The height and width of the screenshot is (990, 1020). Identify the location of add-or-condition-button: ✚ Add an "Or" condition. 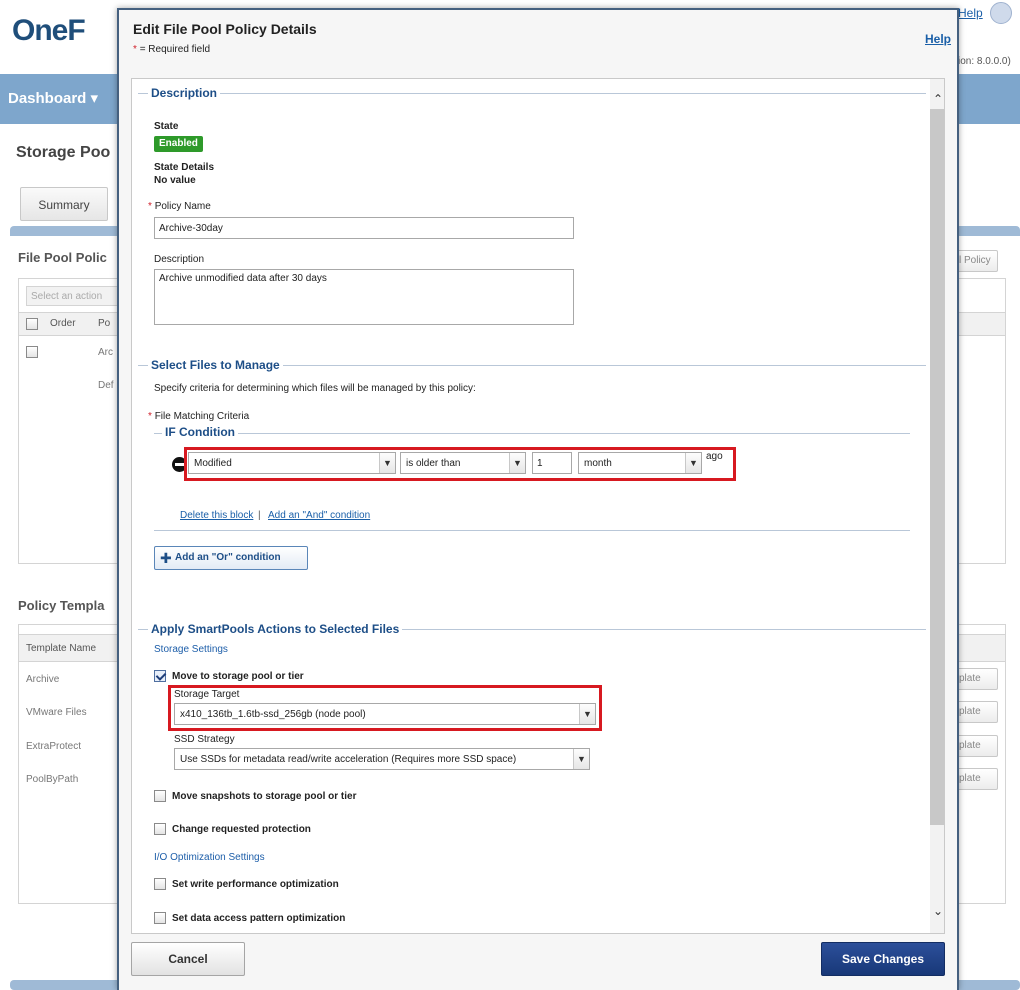
(231, 558).